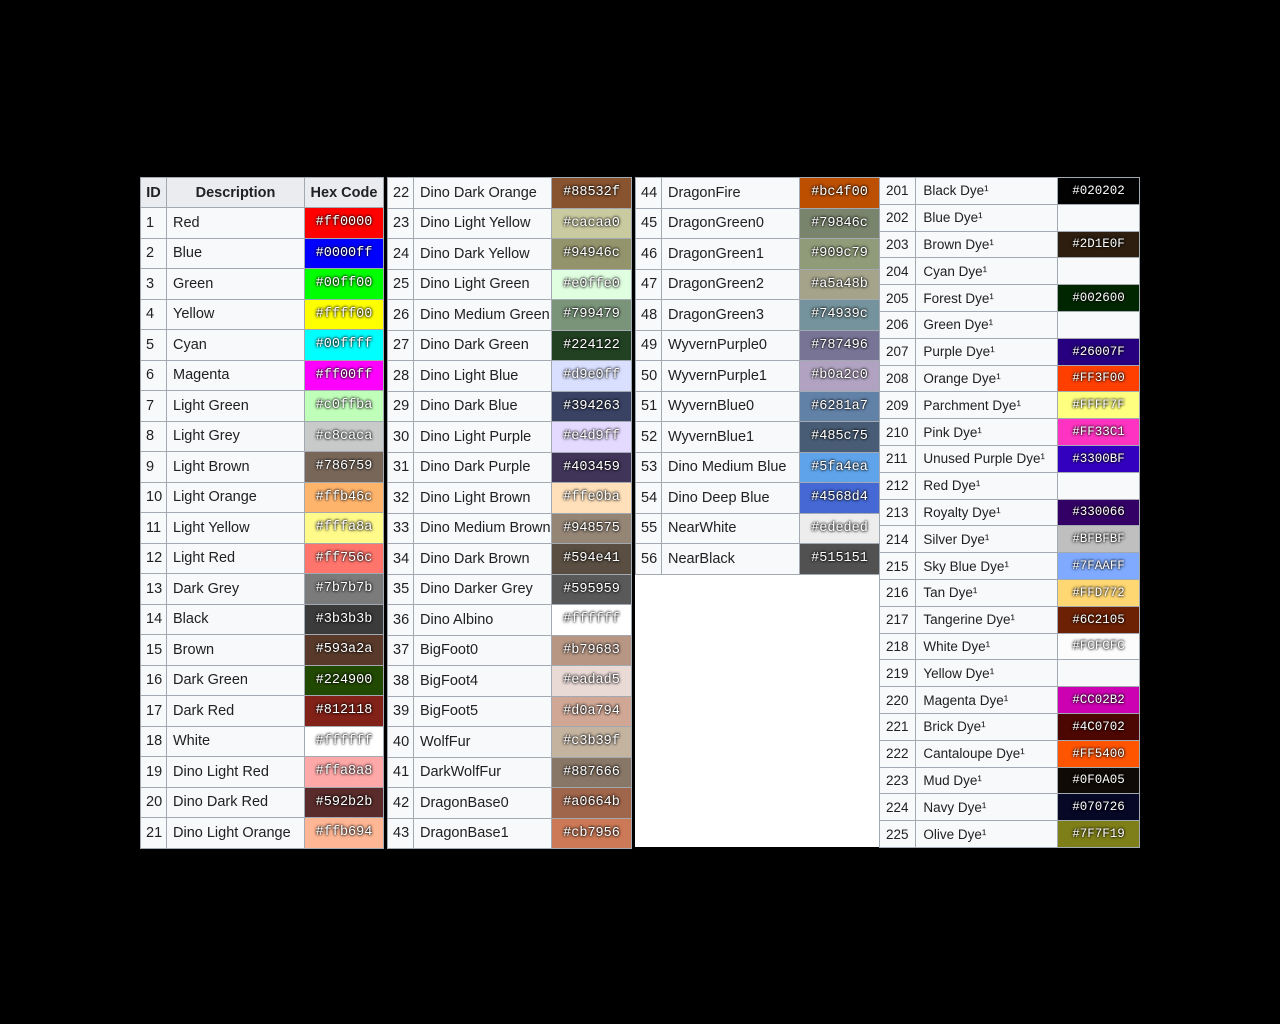 The image size is (1280, 1024). I want to click on color-description: Light Brown, so click(235, 467).